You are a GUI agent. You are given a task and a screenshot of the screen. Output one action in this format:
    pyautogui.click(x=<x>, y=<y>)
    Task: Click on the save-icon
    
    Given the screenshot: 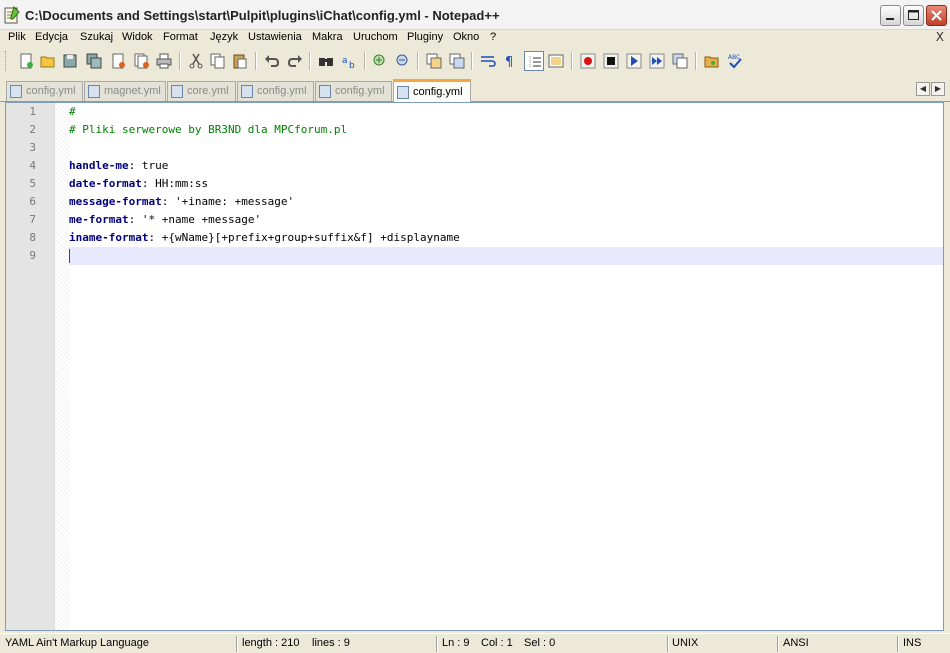 What is the action you would take?
    pyautogui.click(x=70, y=61)
    